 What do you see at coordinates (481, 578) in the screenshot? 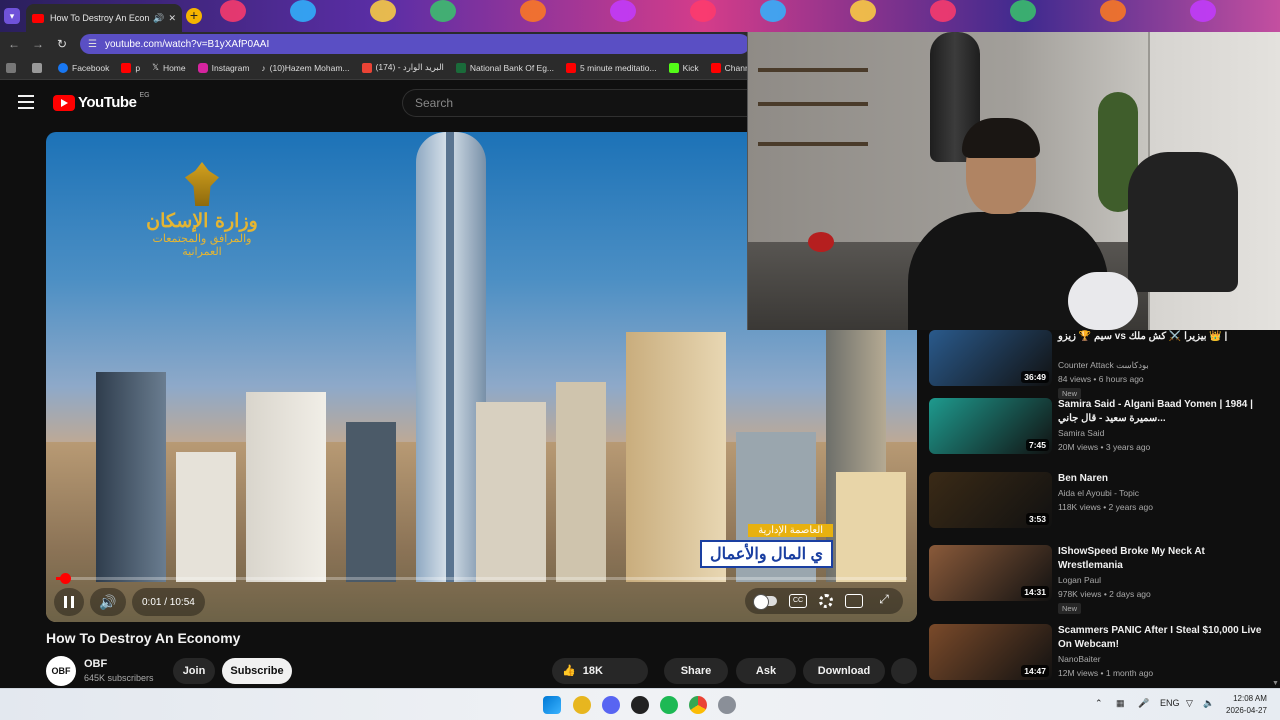
I see `progress-bar` at bounding box center [481, 578].